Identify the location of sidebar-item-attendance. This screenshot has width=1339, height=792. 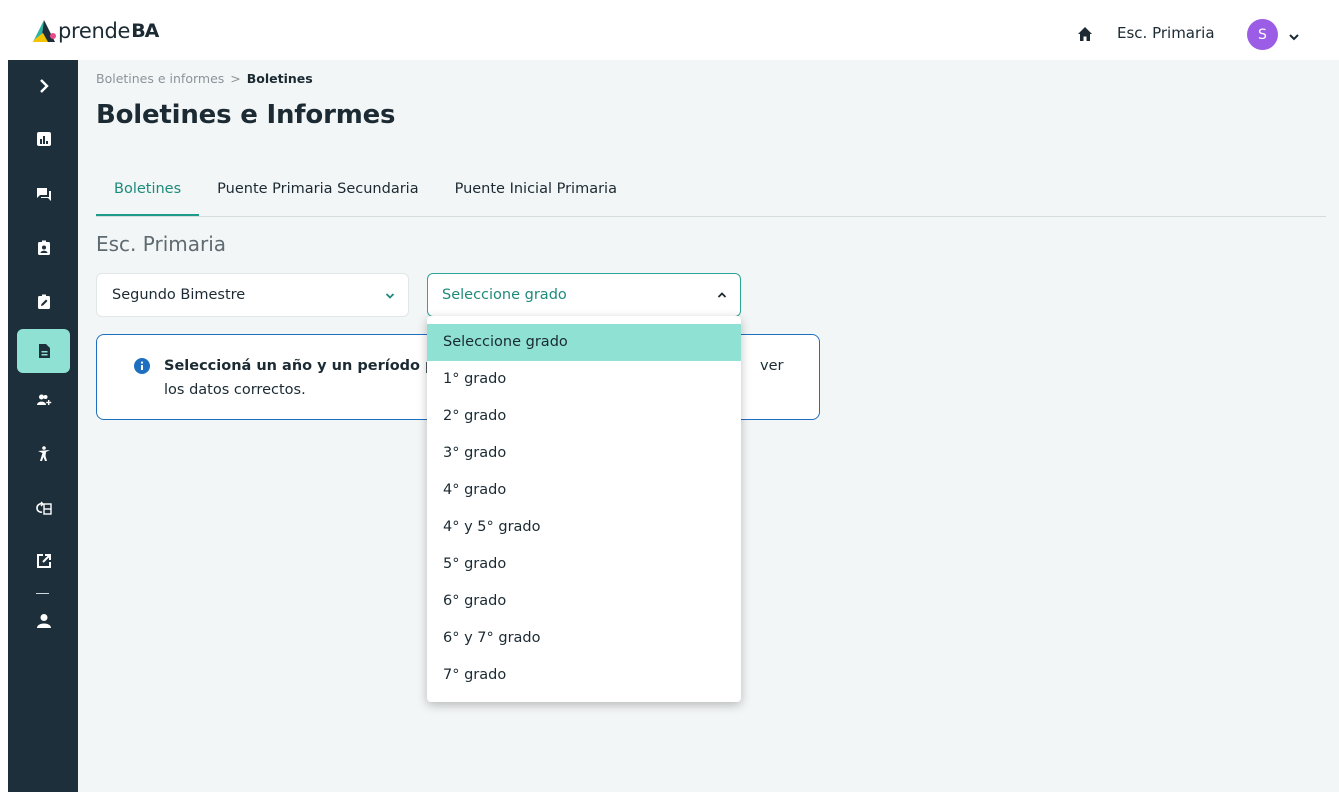
(43, 508).